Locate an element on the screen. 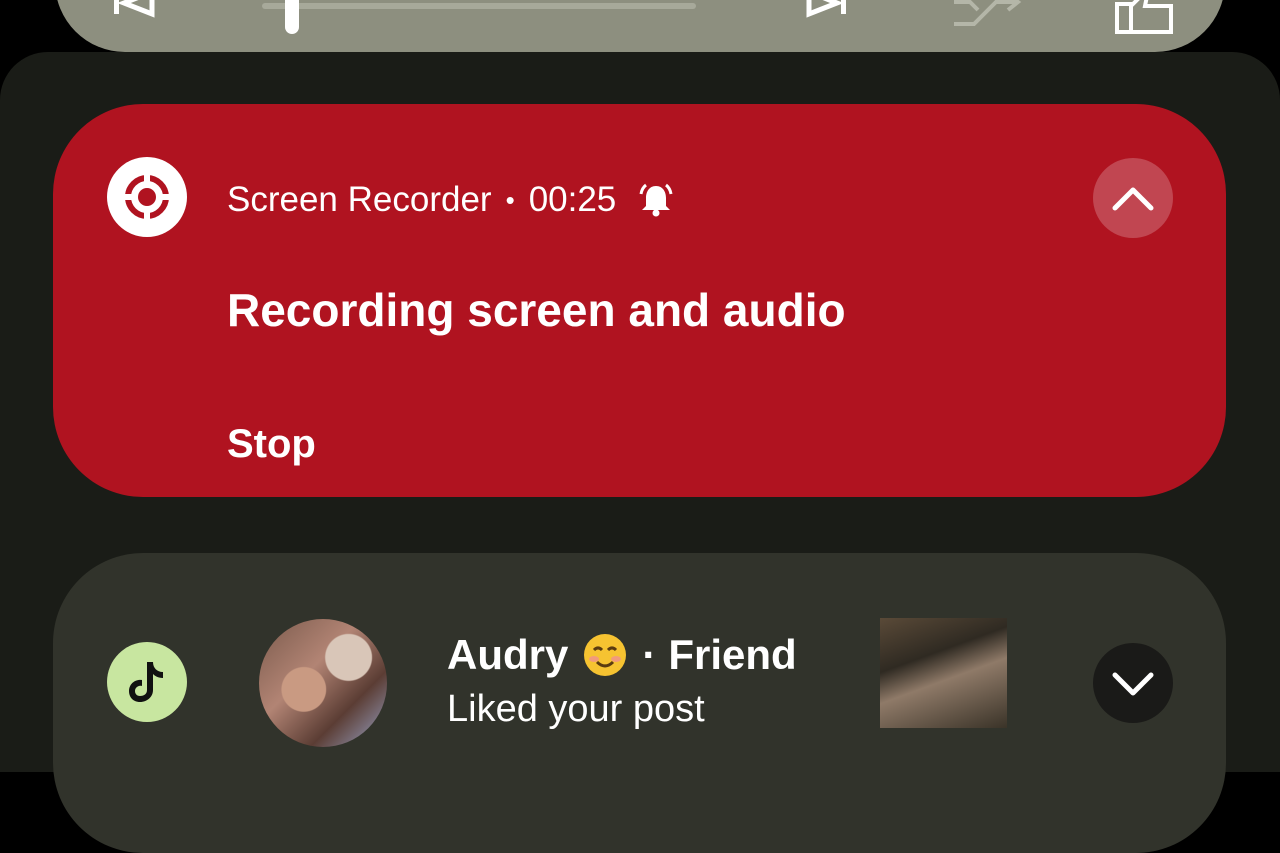 The width and height of the screenshot is (1280, 853). recorder-header: Screen Recorder • 00:25 is located at coordinates (450, 200).